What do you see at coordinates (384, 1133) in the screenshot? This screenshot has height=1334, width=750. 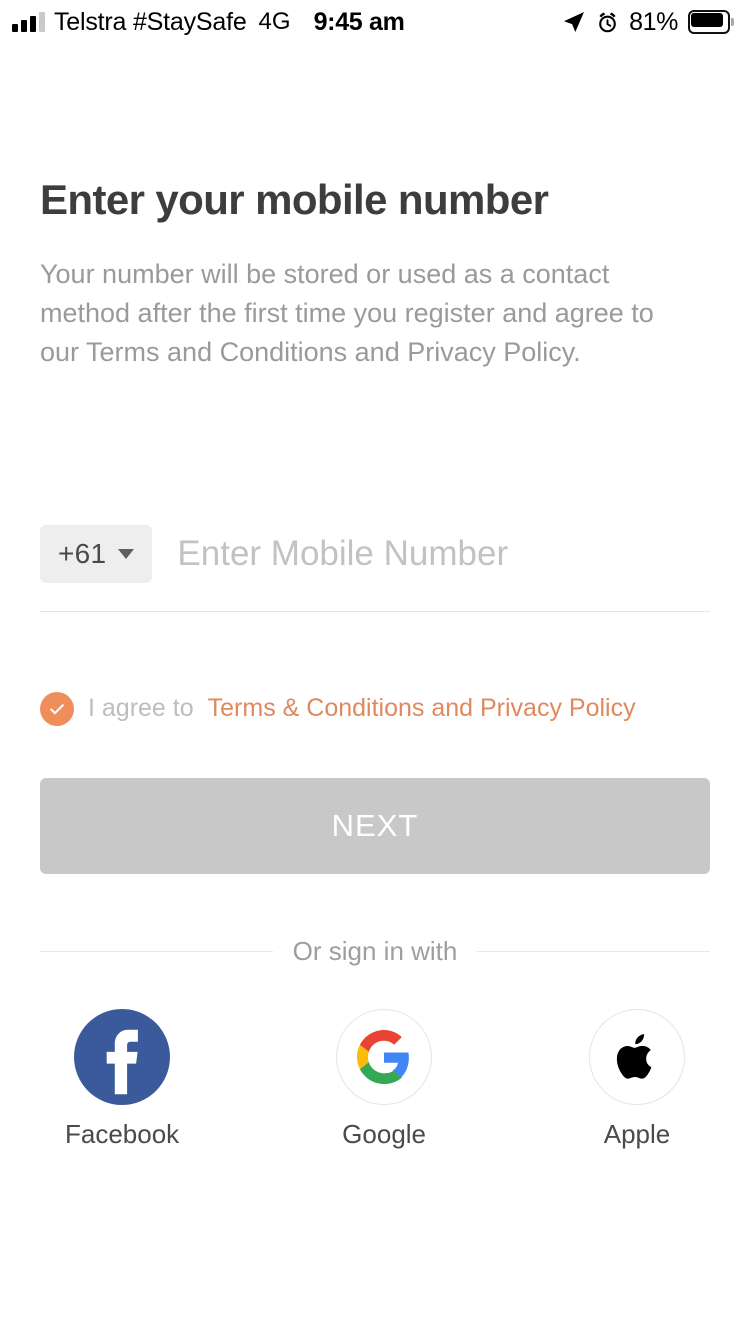 I see `social-label-google: Google` at bounding box center [384, 1133].